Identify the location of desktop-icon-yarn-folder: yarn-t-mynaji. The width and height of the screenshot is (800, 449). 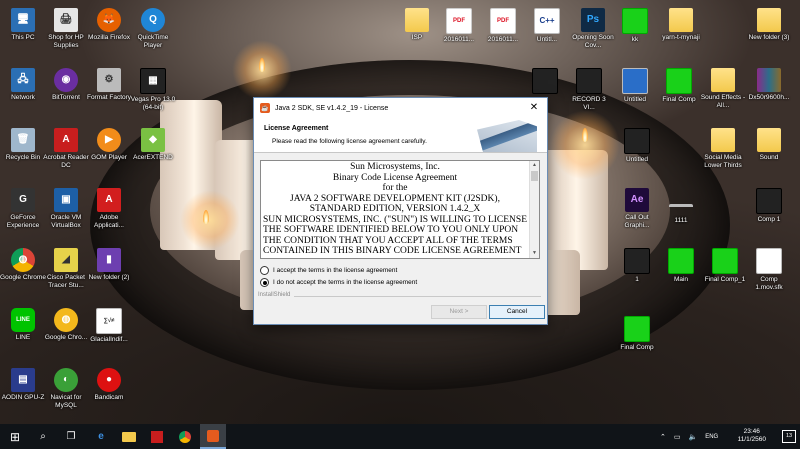
(681, 25).